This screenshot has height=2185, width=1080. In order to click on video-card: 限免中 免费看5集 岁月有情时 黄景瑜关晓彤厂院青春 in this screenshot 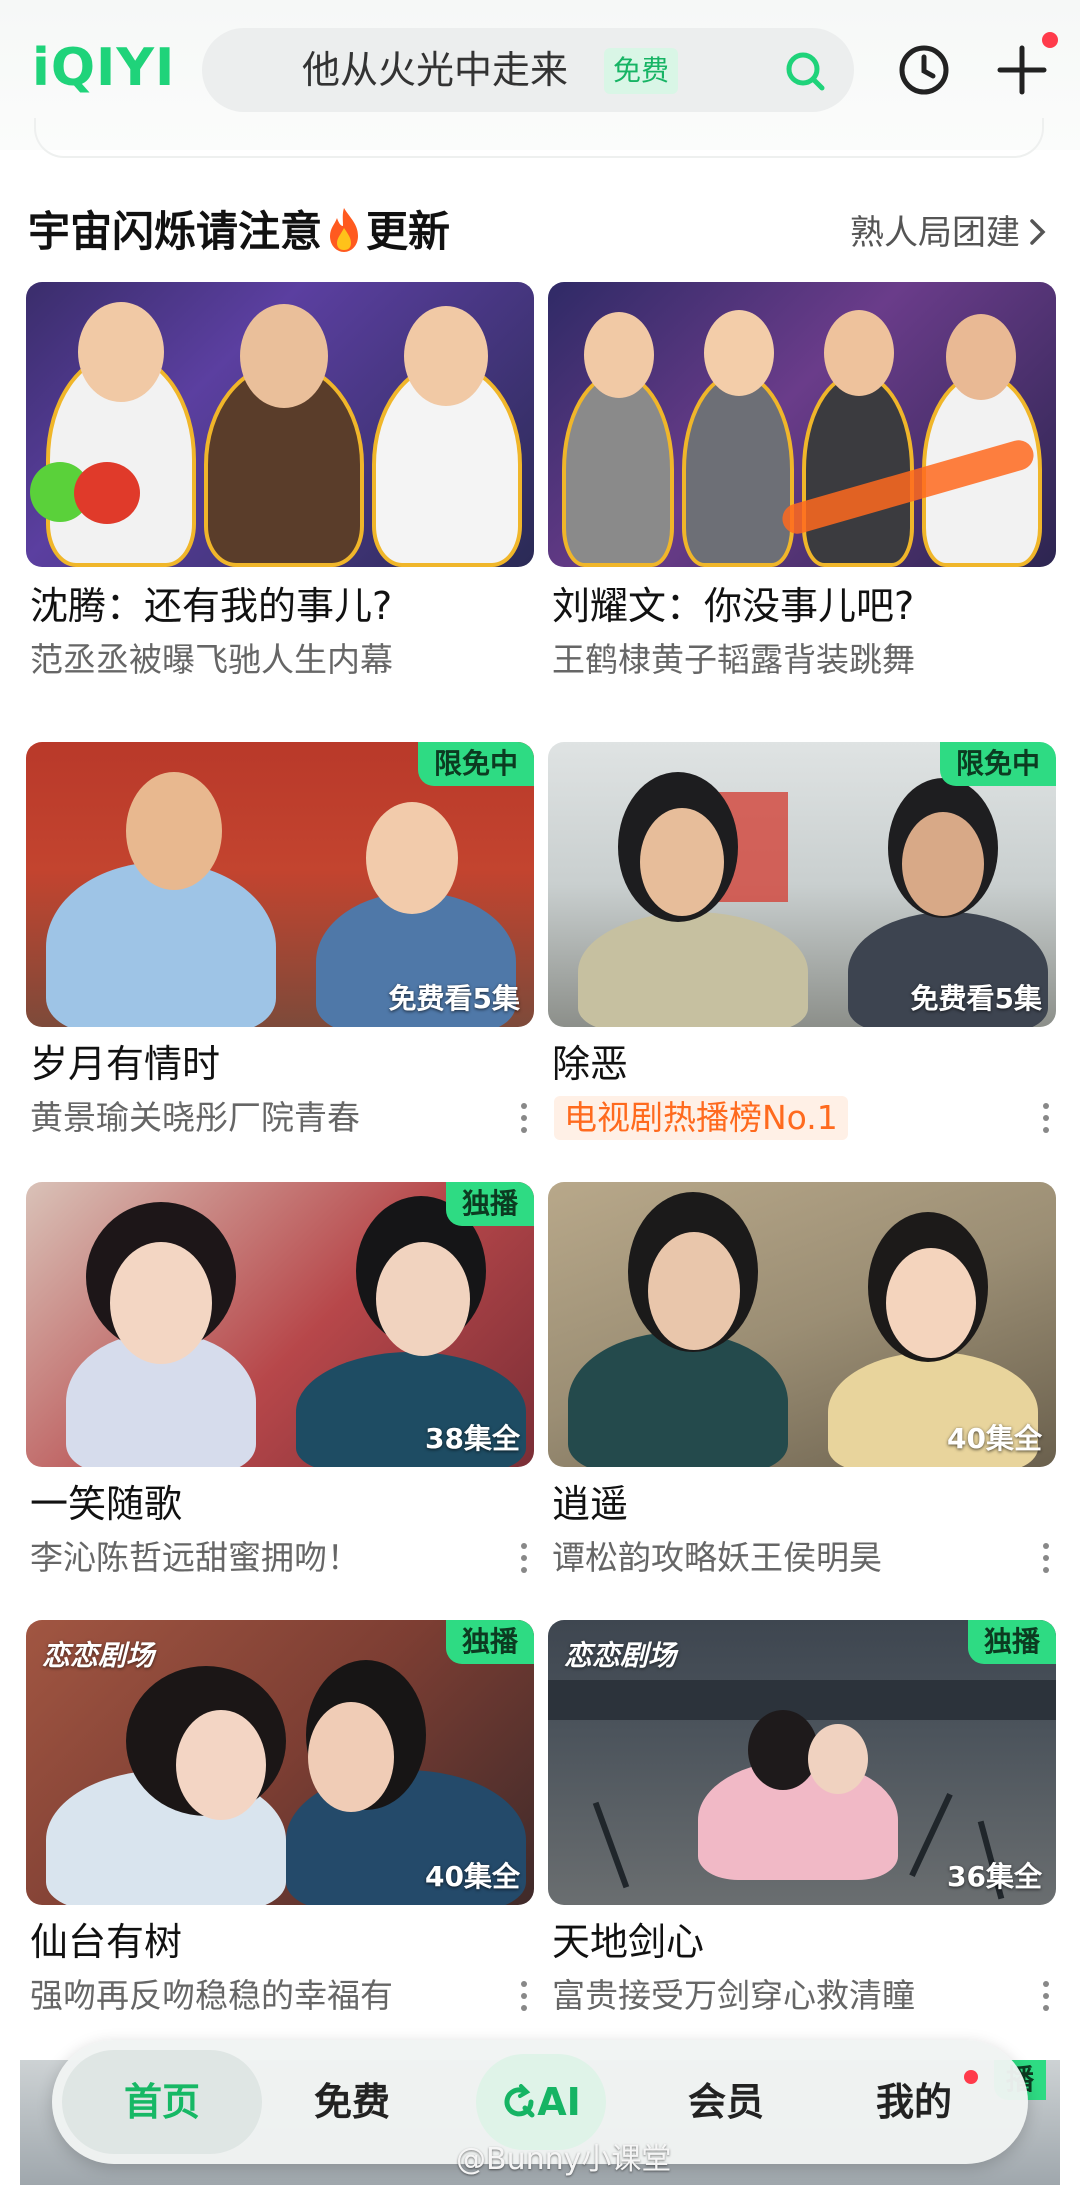, I will do `click(280, 939)`.